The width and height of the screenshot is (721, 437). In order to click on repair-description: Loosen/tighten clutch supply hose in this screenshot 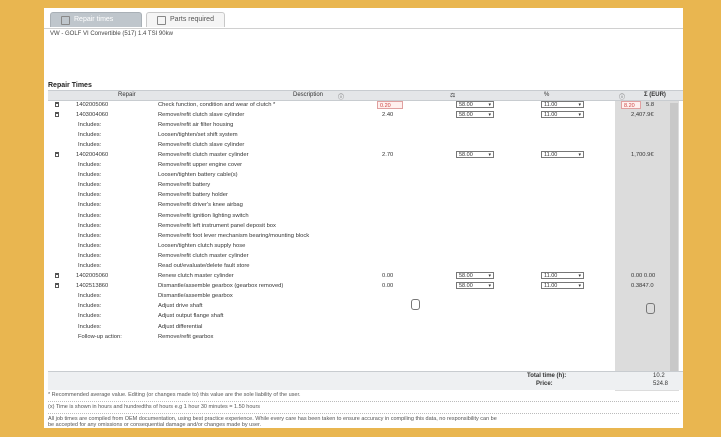, I will do `click(202, 245)`.